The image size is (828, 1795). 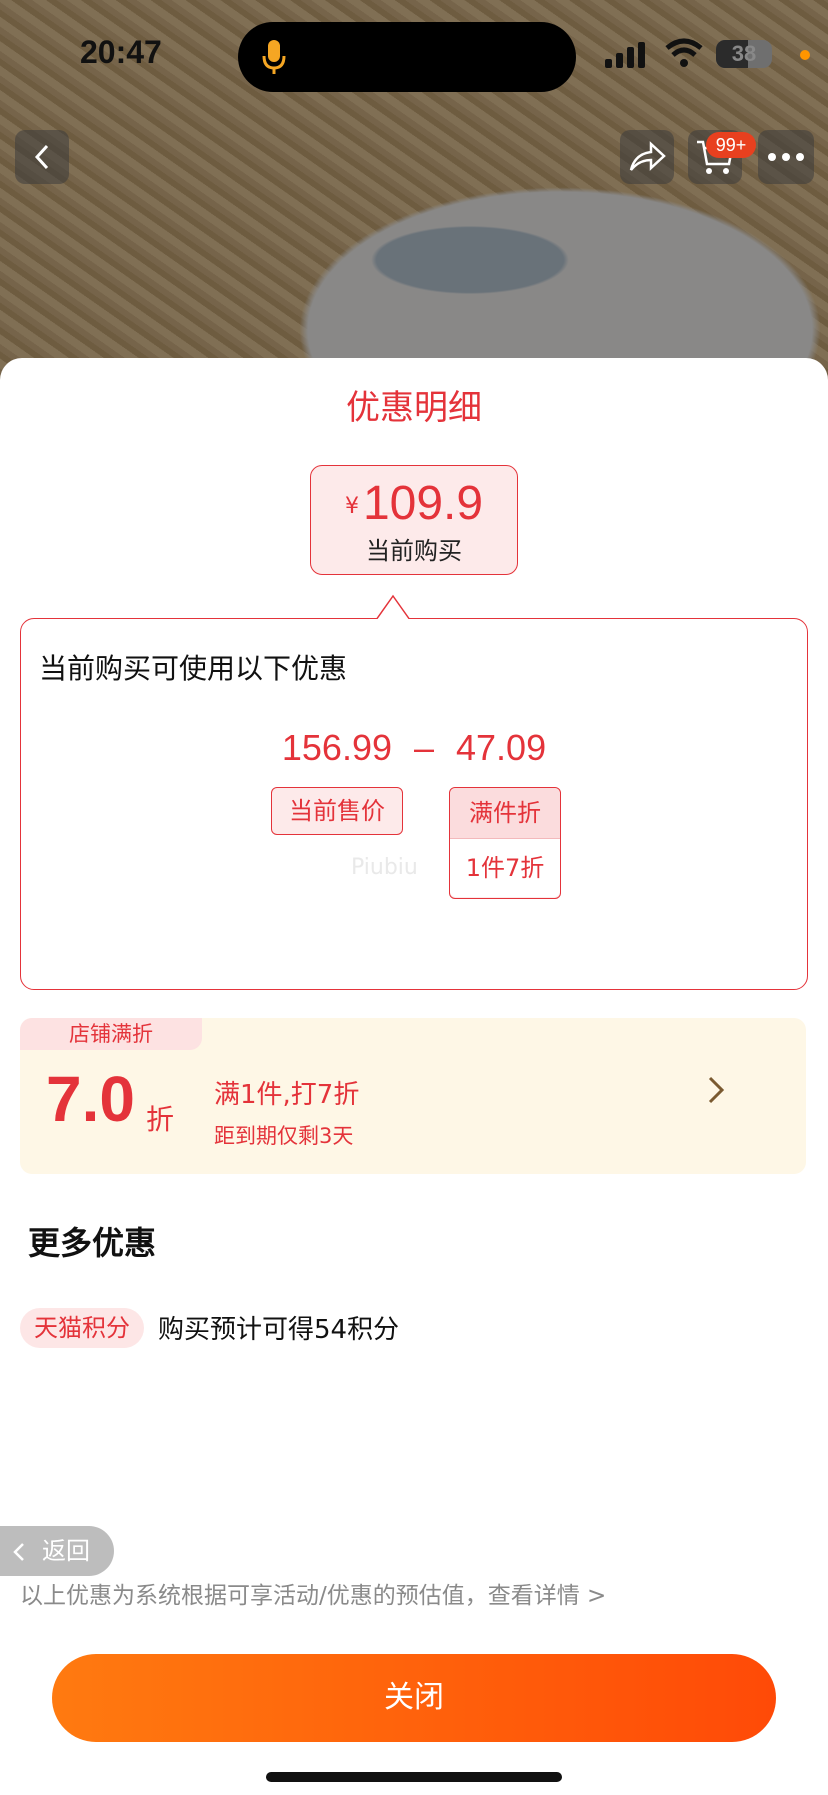 I want to click on share-button, so click(x=647, y=157).